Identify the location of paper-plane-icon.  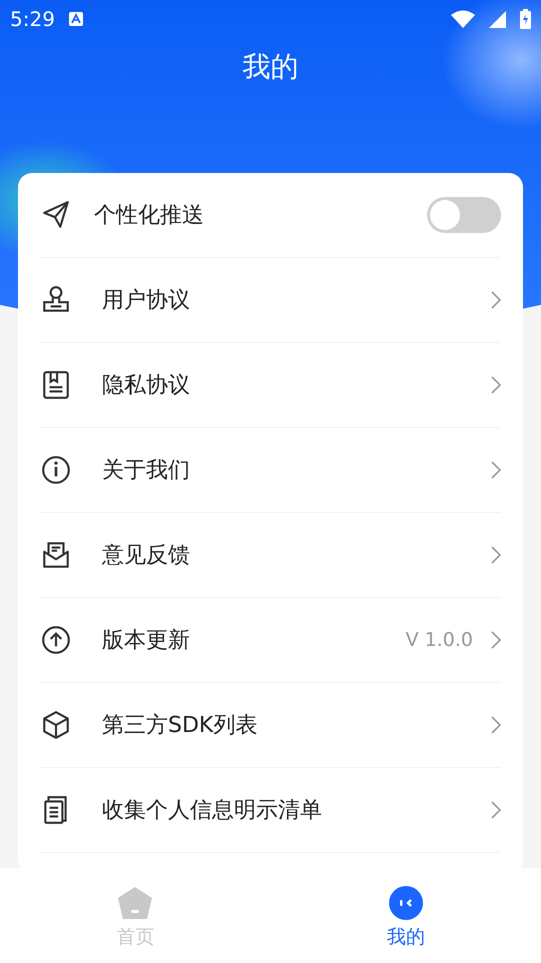
(56, 215).